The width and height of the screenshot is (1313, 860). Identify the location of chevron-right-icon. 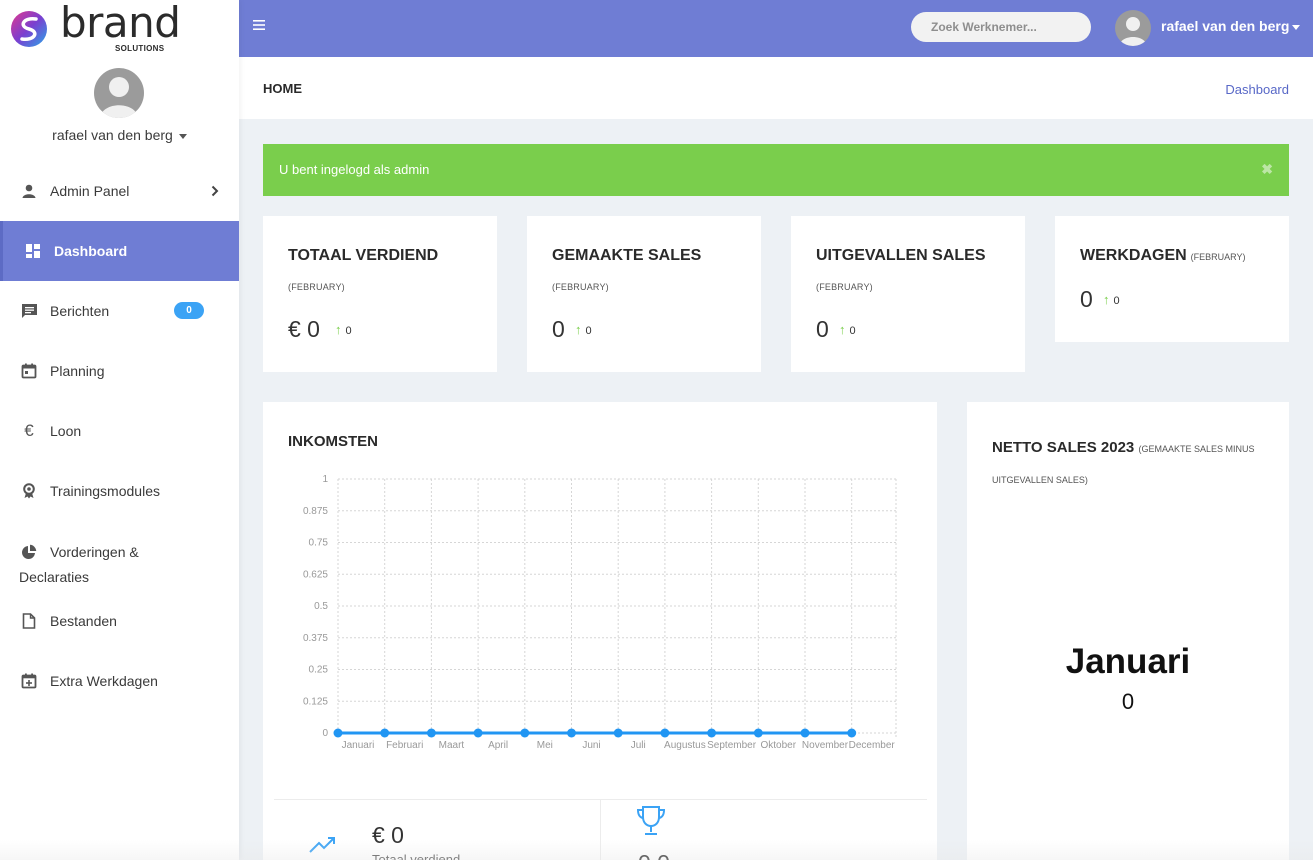
(215, 191).